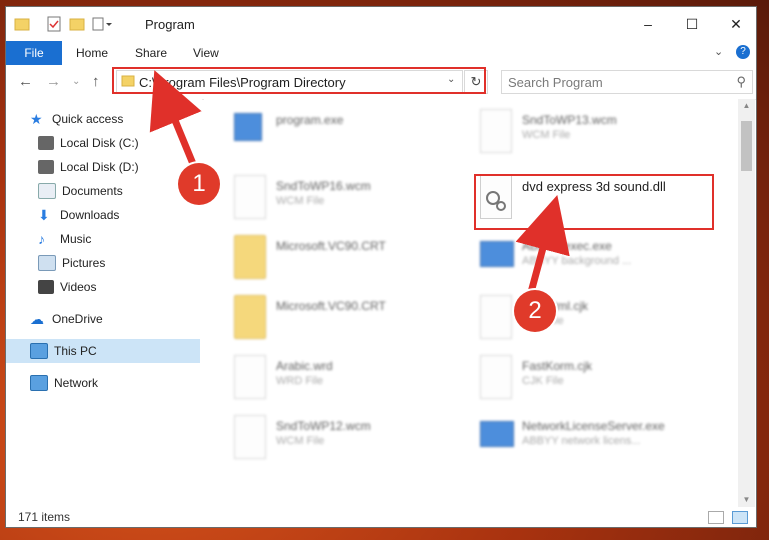 The height and width of the screenshot is (540, 769). What do you see at coordinates (535, 311) in the screenshot?
I see `callout-badge-2: 2` at bounding box center [535, 311].